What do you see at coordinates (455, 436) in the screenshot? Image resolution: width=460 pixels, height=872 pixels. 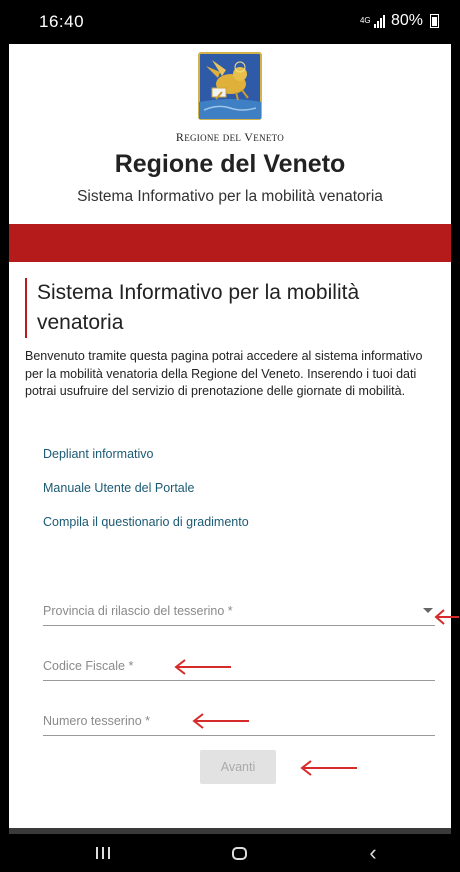 I see `frame-border-right` at bounding box center [455, 436].